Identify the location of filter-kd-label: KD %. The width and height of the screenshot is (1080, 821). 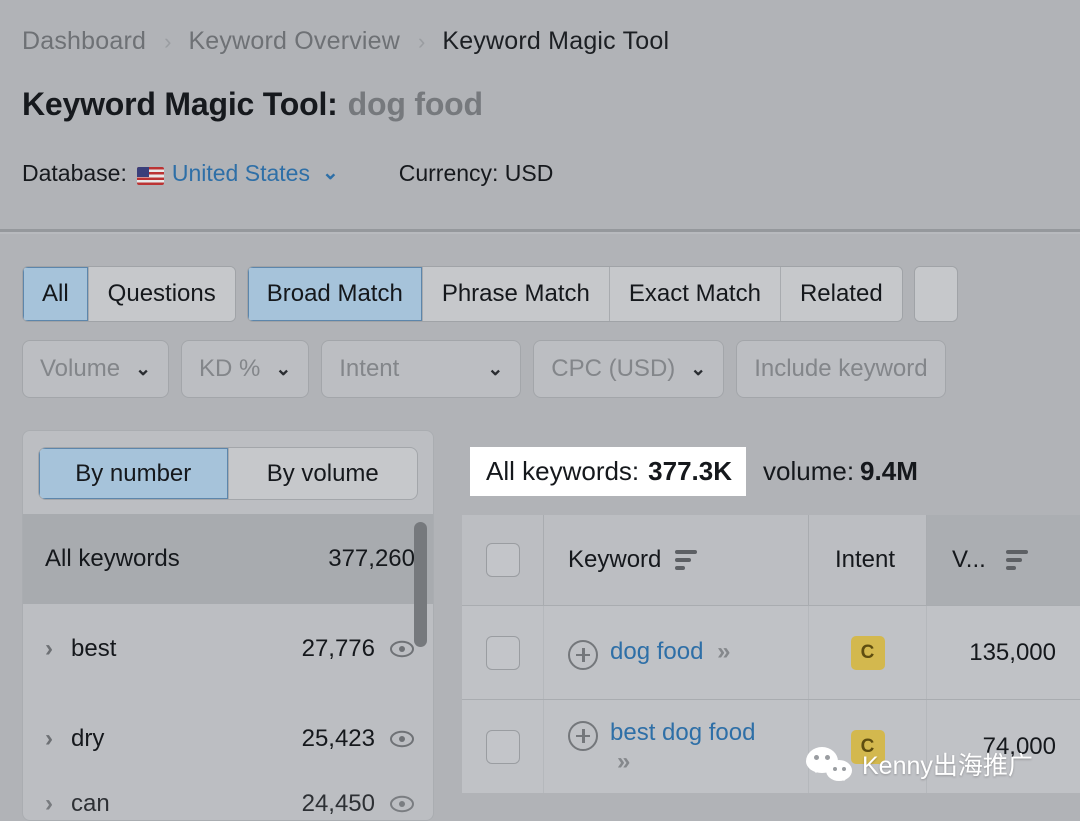
(229, 368).